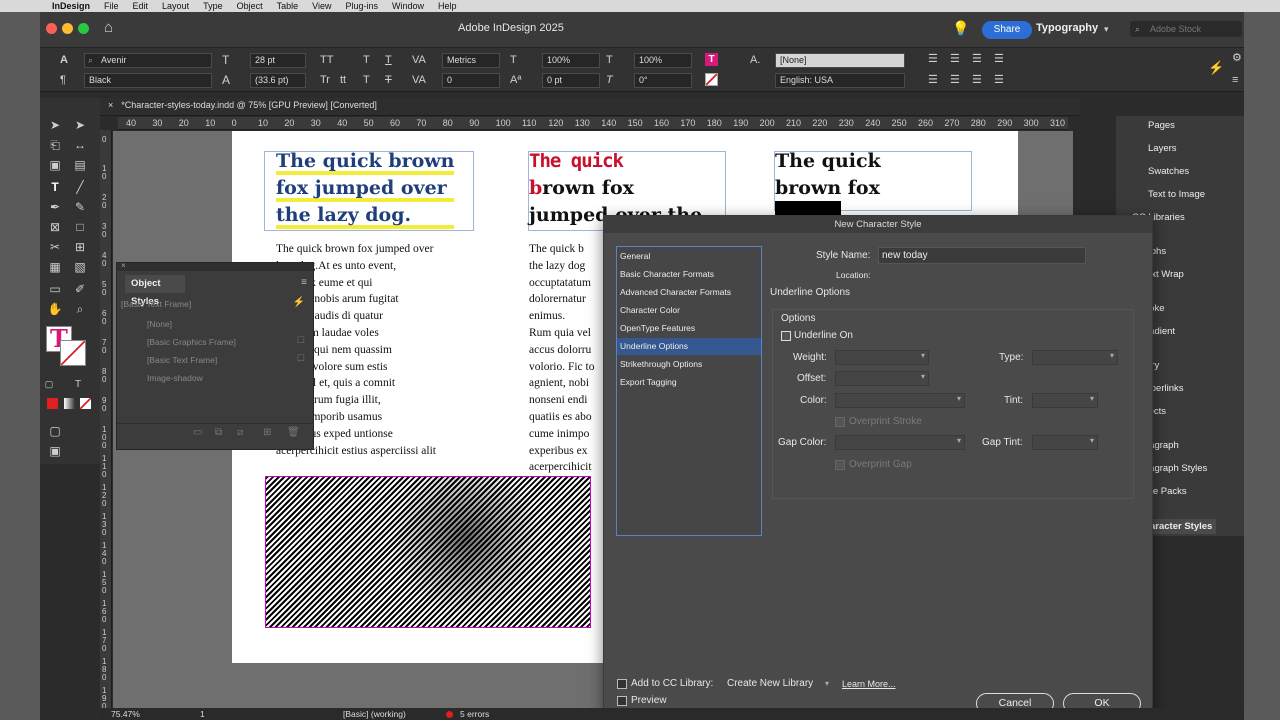 This screenshot has height=720, width=1280. I want to click on category-opentype-features: OpenType Features, so click(689, 328).